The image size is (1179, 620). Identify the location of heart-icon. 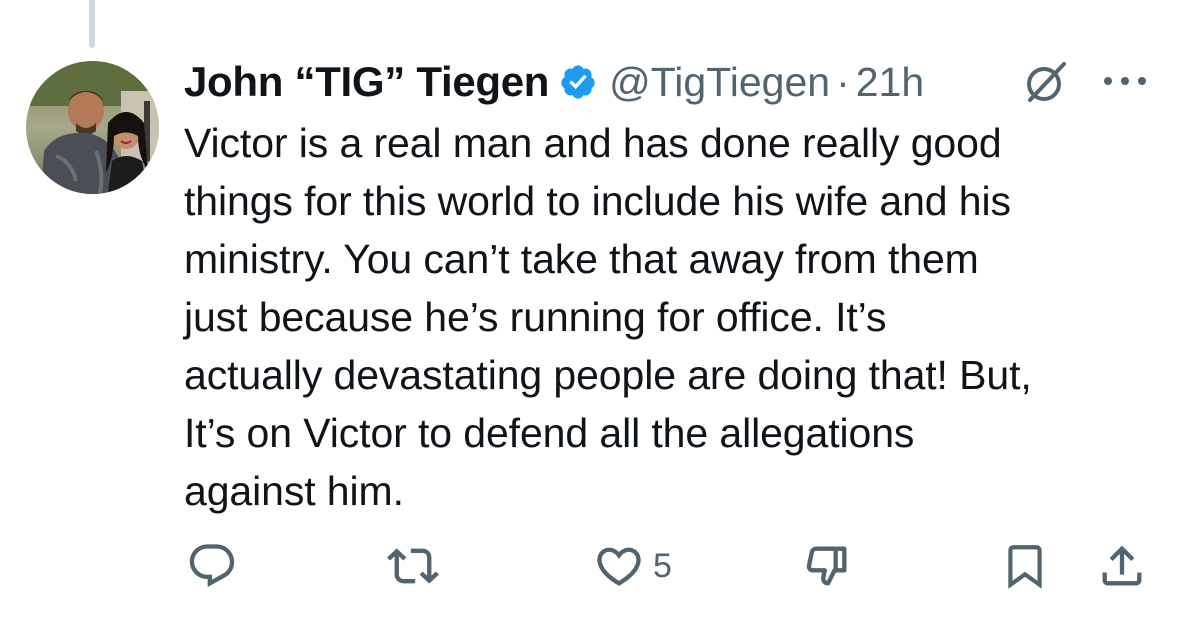
(619, 566).